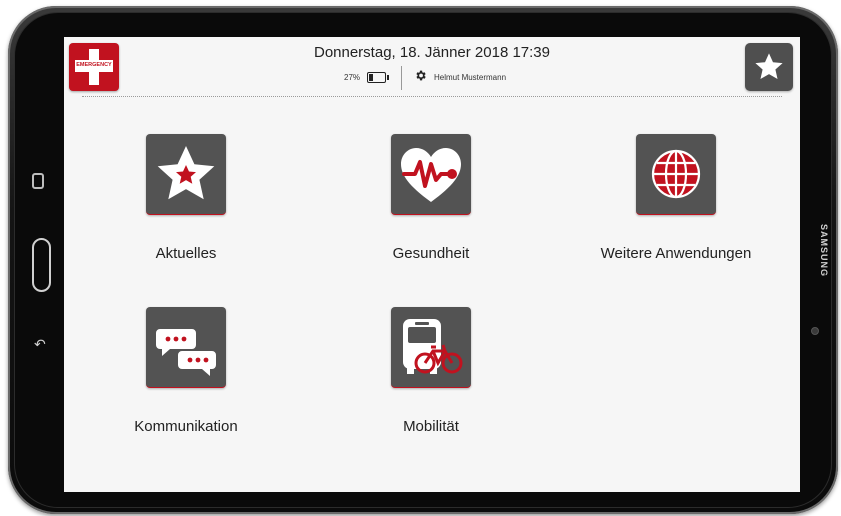 This screenshot has height=516, width=841. Describe the element at coordinates (352, 77) in the screenshot. I see `battery-percentage: 27%` at that location.